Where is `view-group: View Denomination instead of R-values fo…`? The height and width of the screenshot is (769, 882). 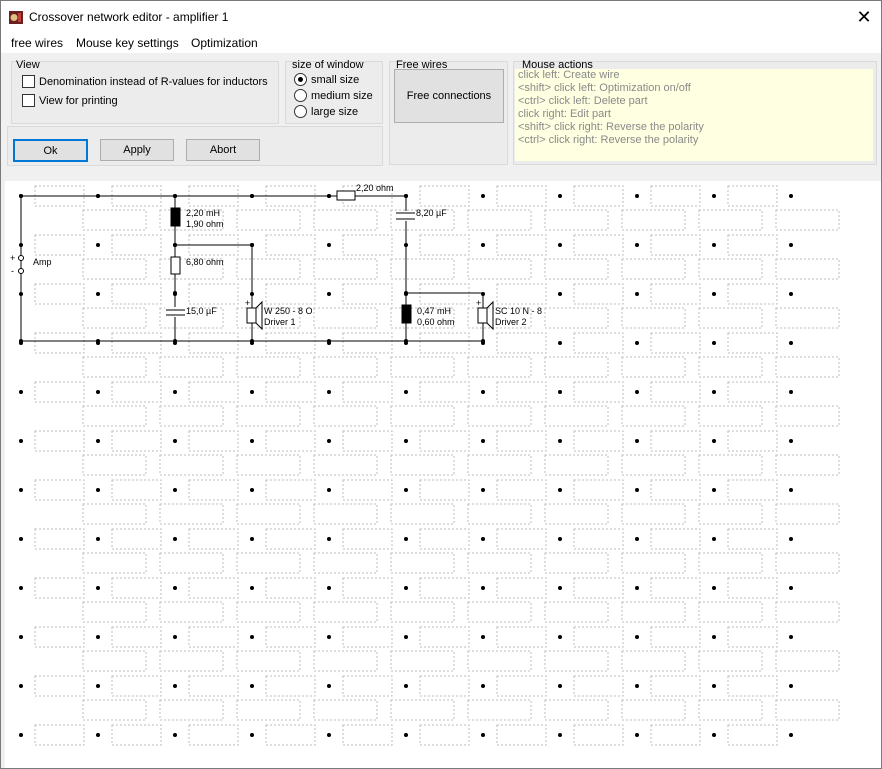
view-group: View Denomination instead of R-values fo… is located at coordinates (145, 91).